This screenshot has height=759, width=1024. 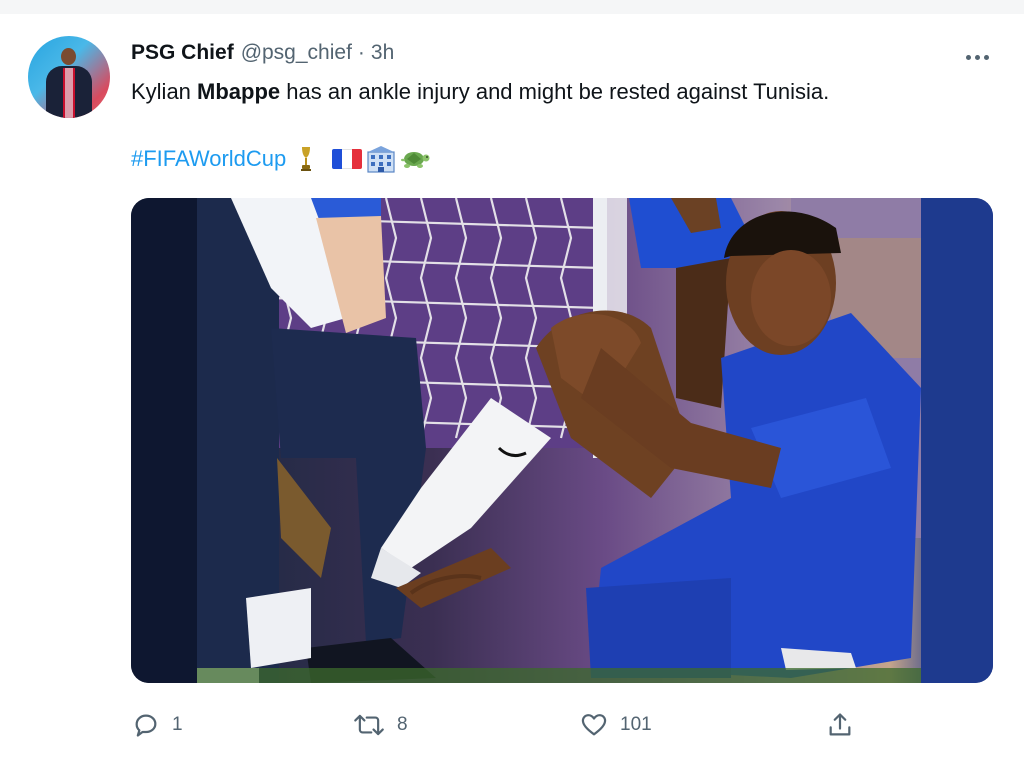 What do you see at coordinates (382, 53) in the screenshot?
I see `tweet-timestamp: 3h` at bounding box center [382, 53].